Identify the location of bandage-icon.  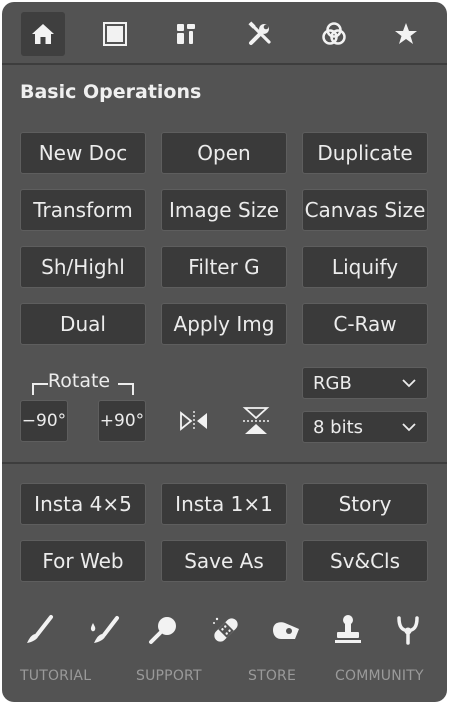
(225, 629).